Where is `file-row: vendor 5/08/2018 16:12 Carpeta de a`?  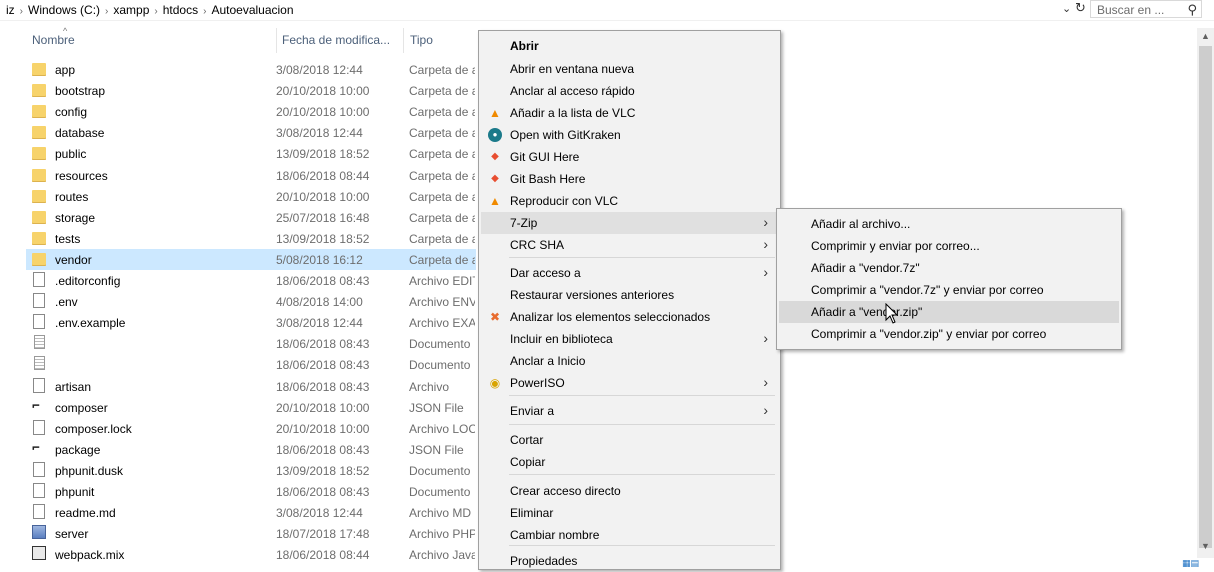 file-row: vendor 5/08/2018 16:12 Carpeta de a is located at coordinates (251, 259).